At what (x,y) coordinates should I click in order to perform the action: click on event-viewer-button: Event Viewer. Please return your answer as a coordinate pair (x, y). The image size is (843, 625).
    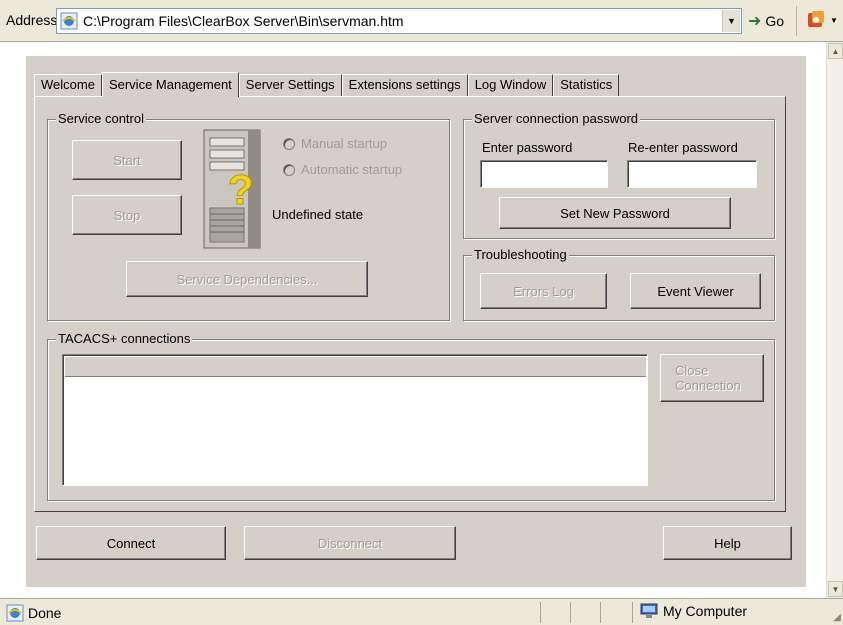
    Looking at the image, I should click on (695, 291).